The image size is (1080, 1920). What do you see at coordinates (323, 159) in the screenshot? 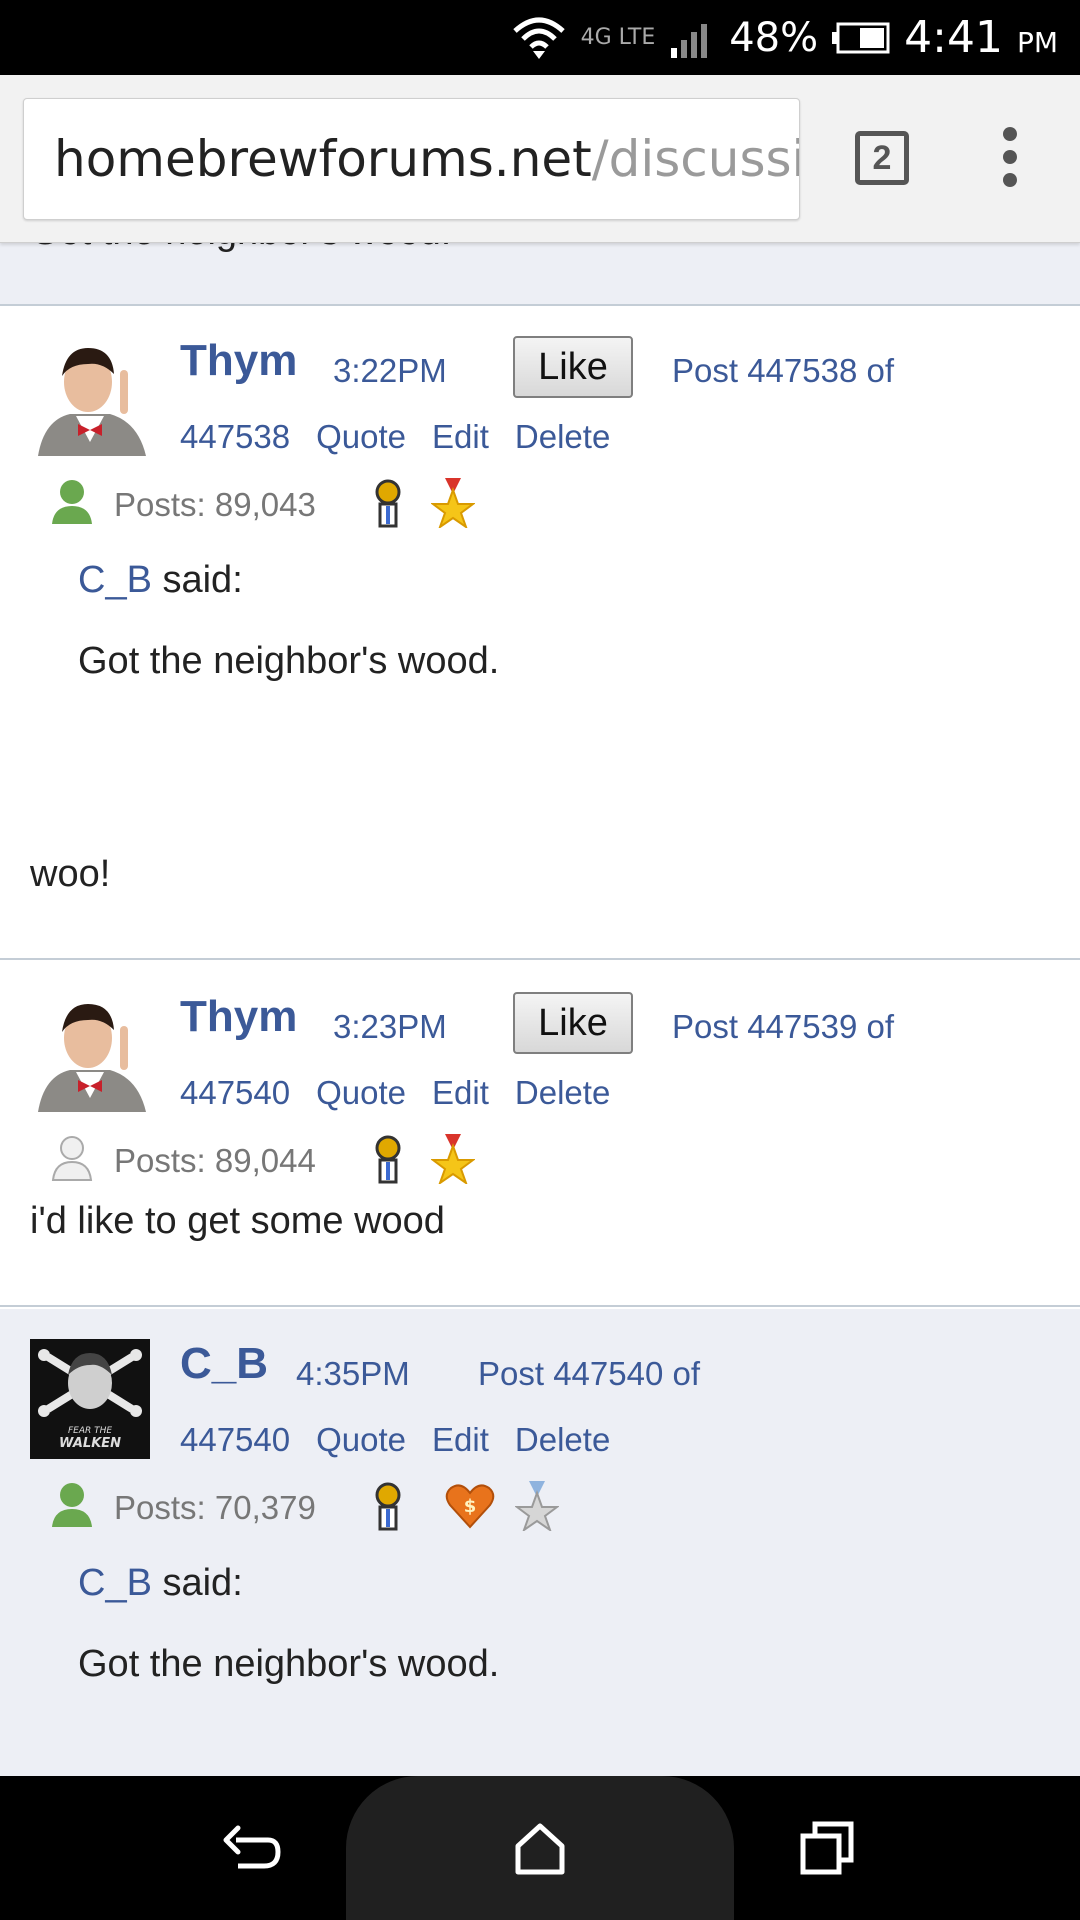
I see `url-host: homebrewforums.net` at bounding box center [323, 159].